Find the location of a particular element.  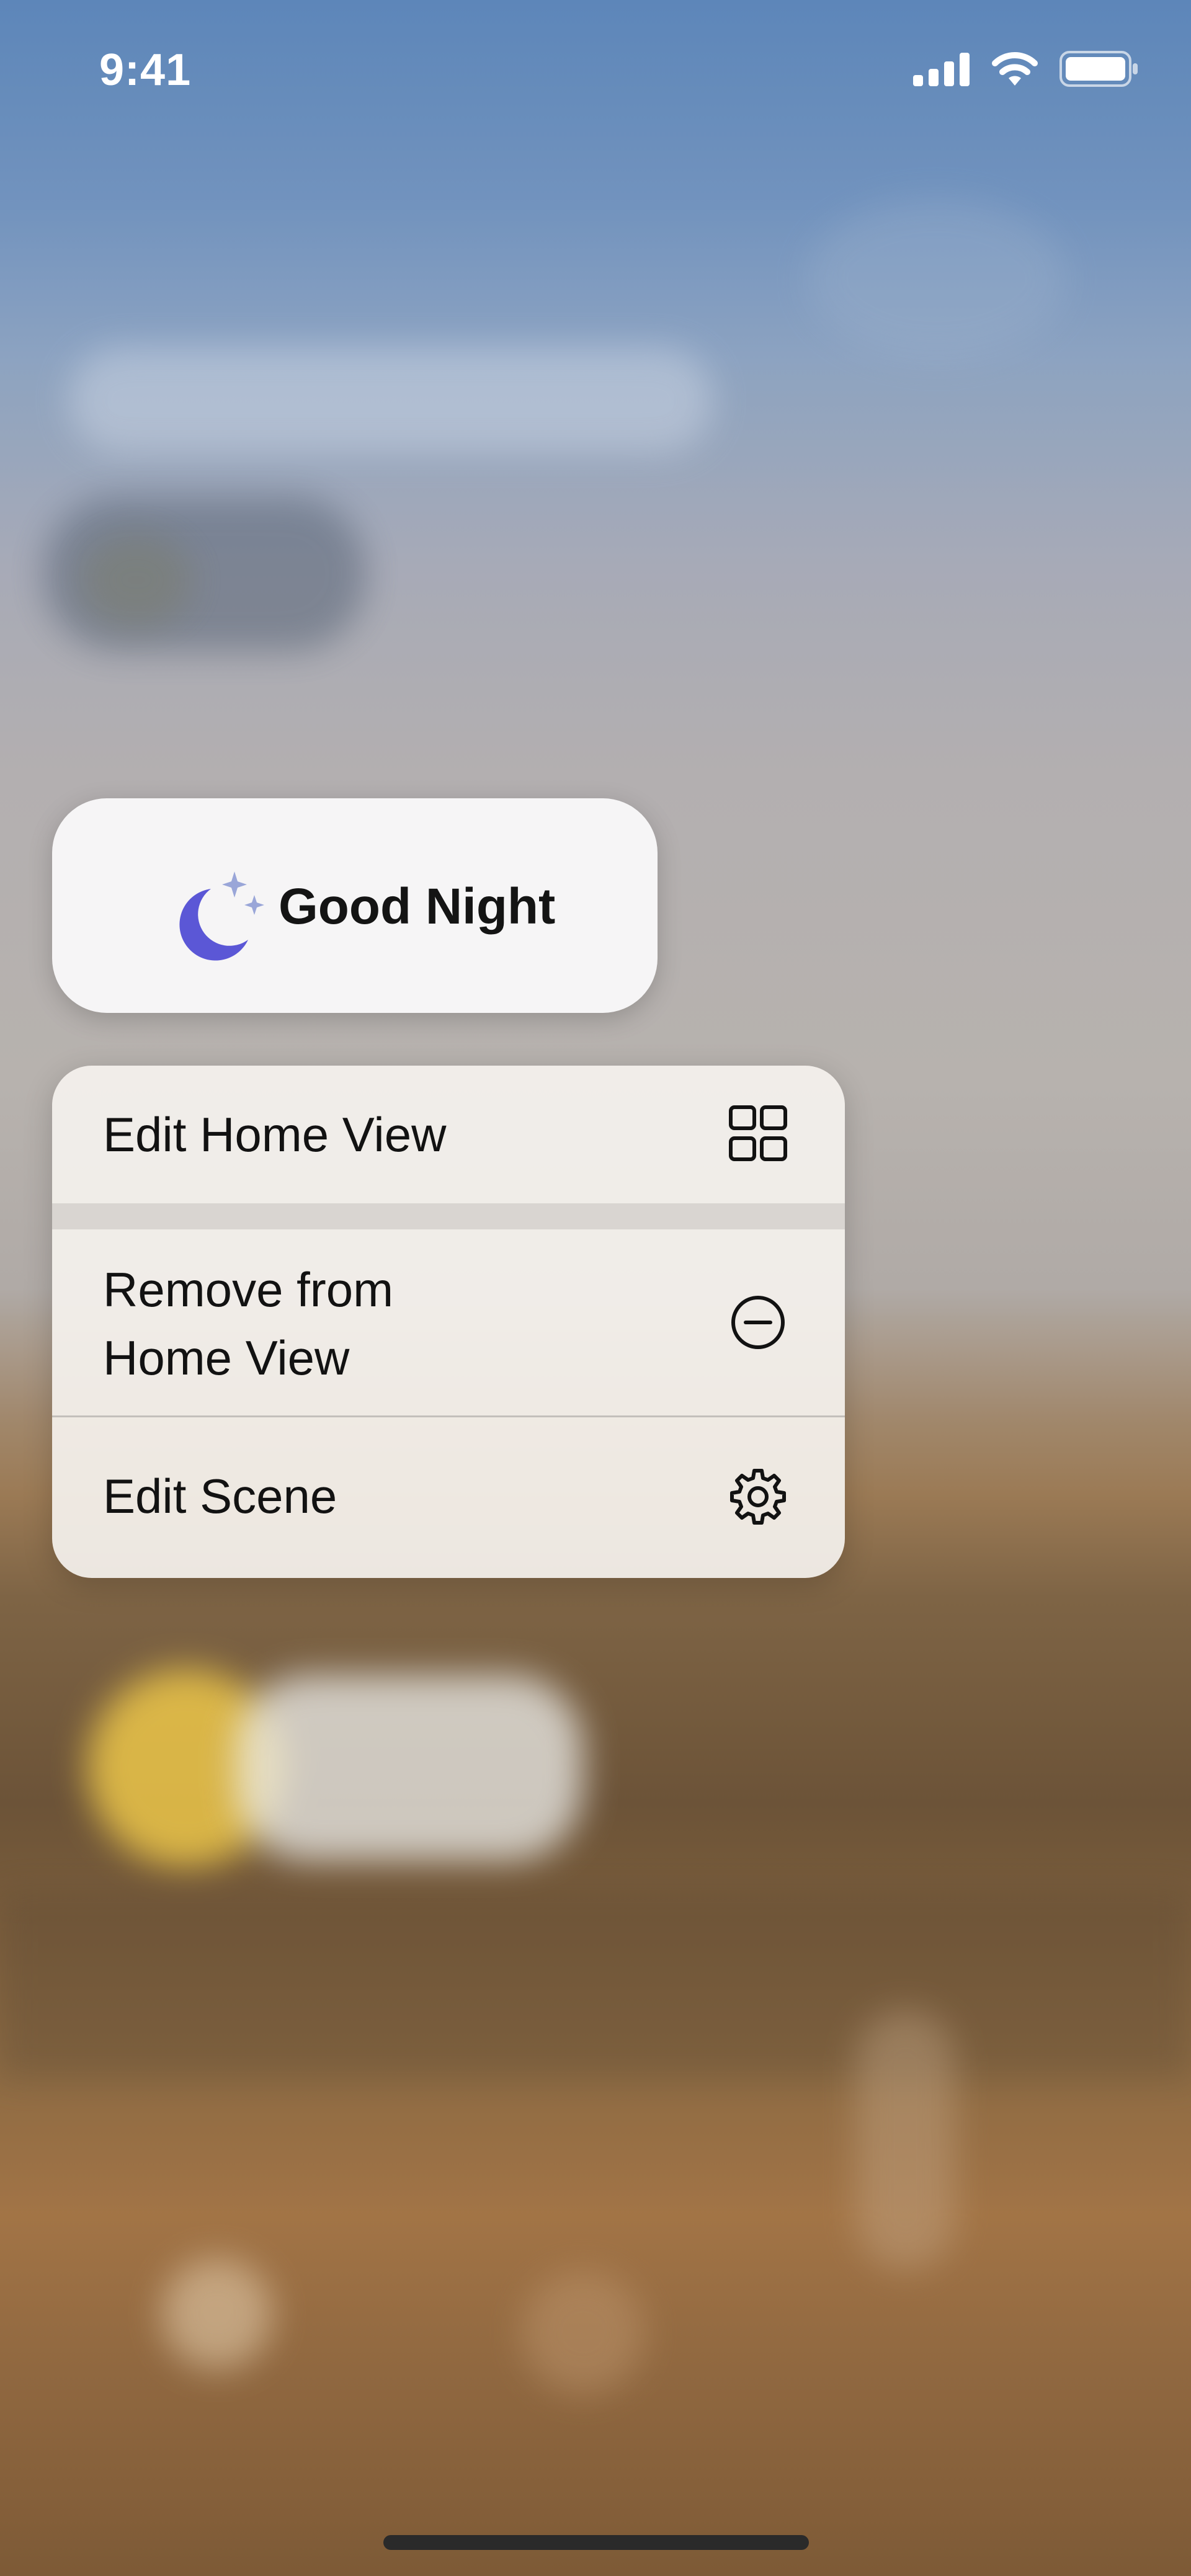

menu-item-label: Edit Scene is located at coordinates (220, 1496).